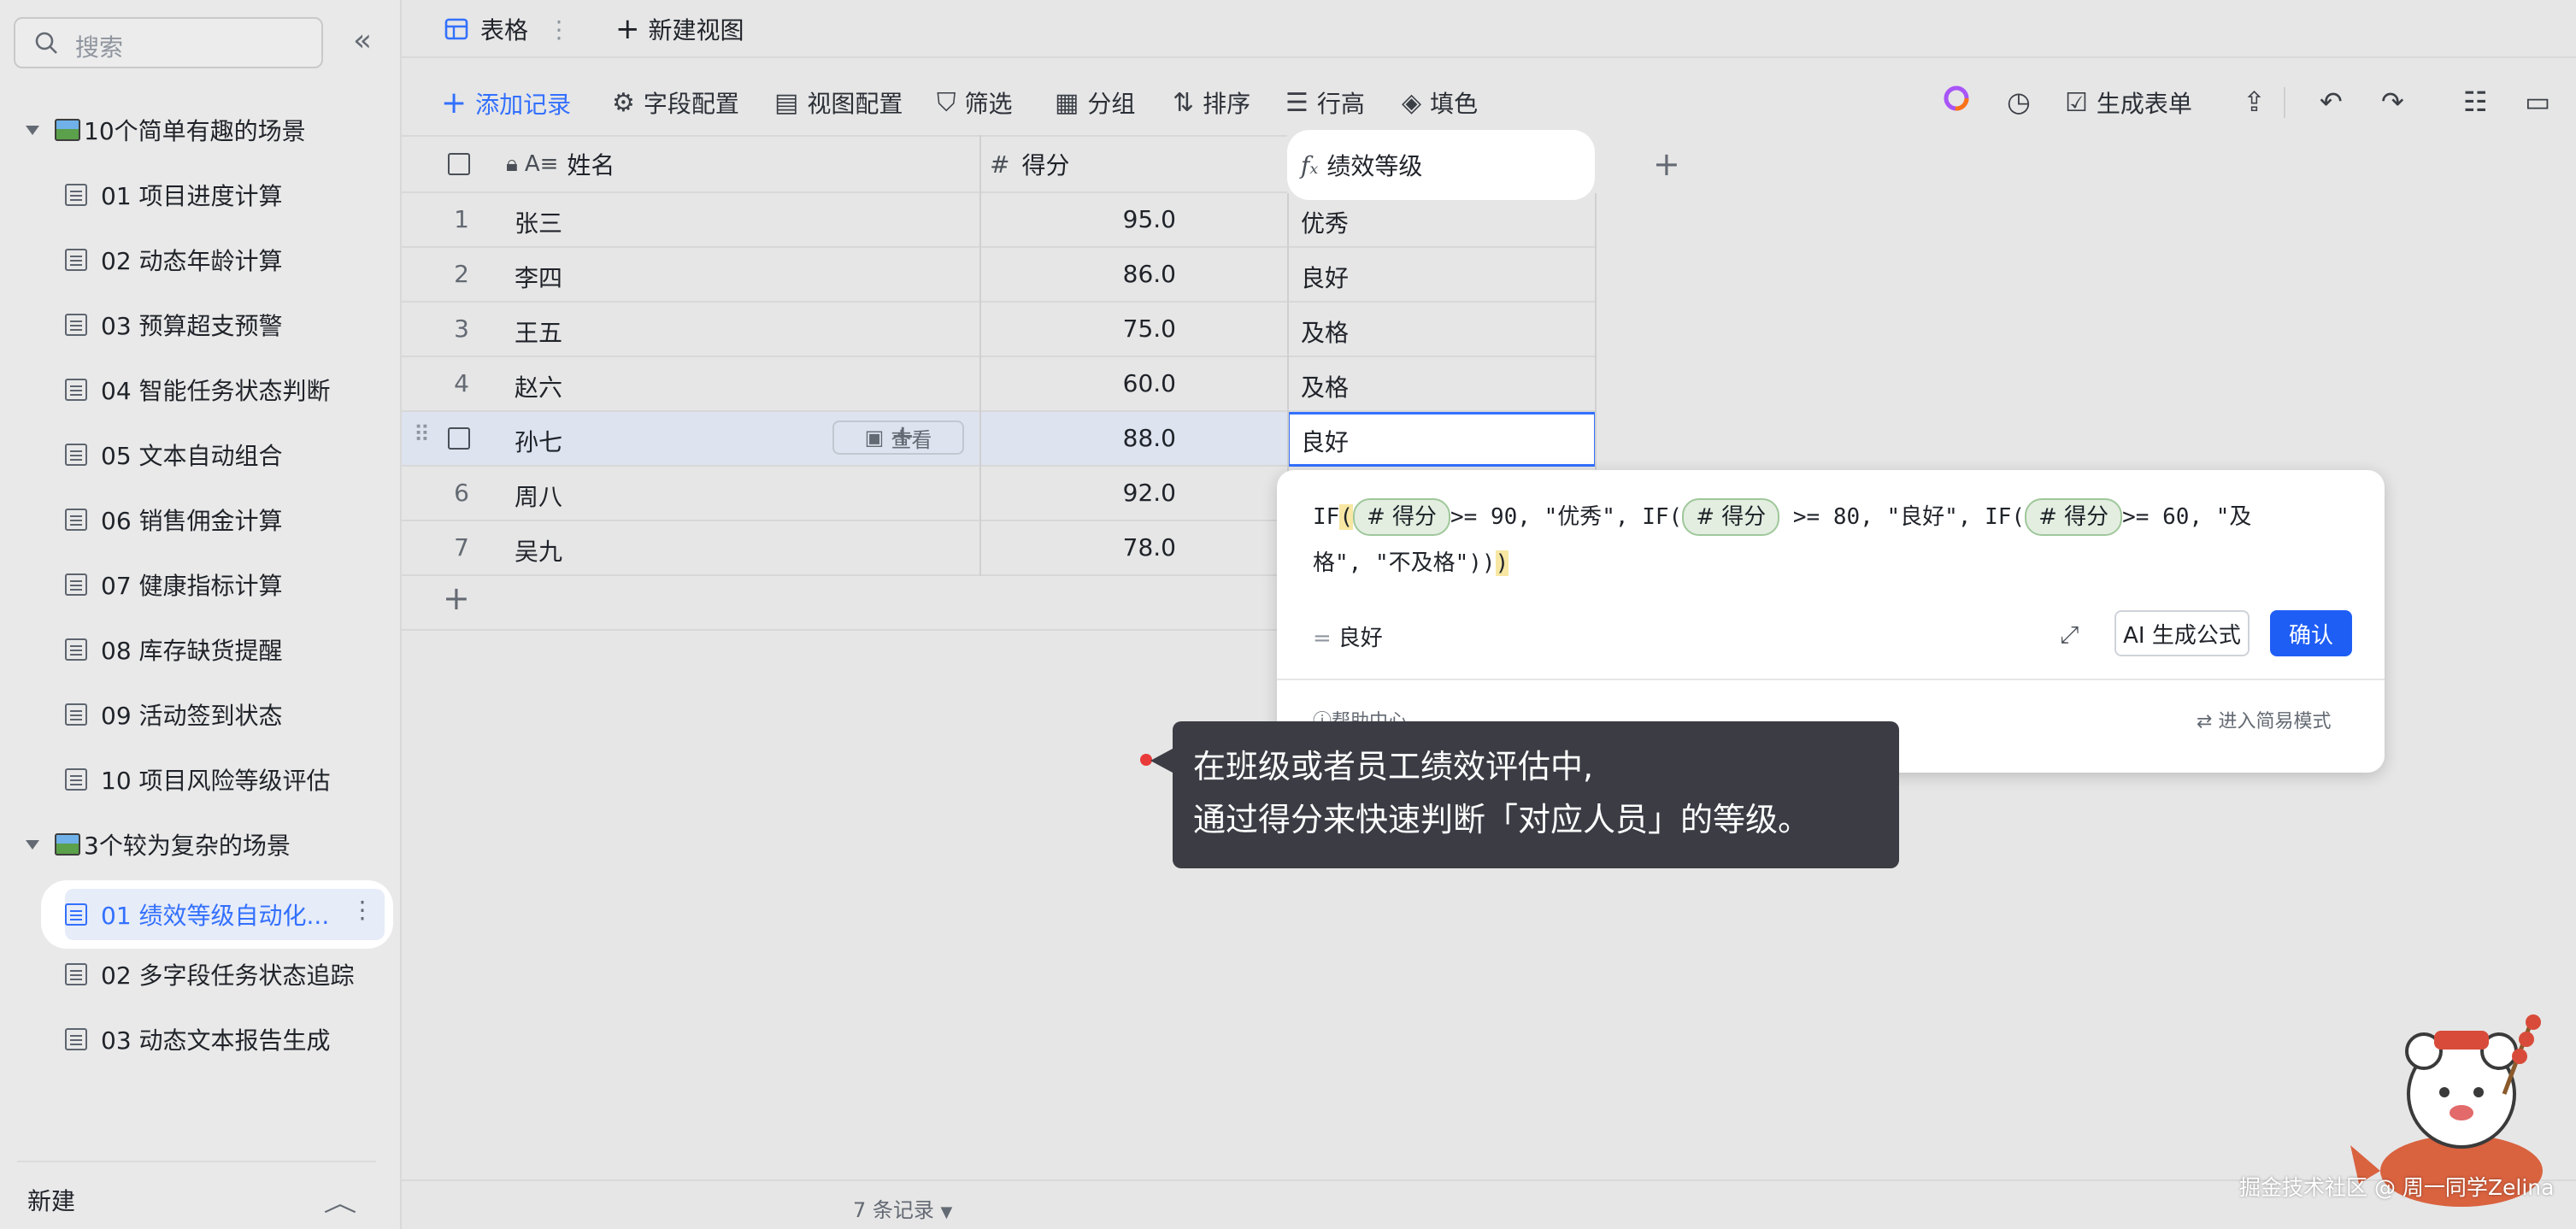 Image resolution: width=2576 pixels, height=1229 pixels. I want to click on divider, so click(2284, 103).